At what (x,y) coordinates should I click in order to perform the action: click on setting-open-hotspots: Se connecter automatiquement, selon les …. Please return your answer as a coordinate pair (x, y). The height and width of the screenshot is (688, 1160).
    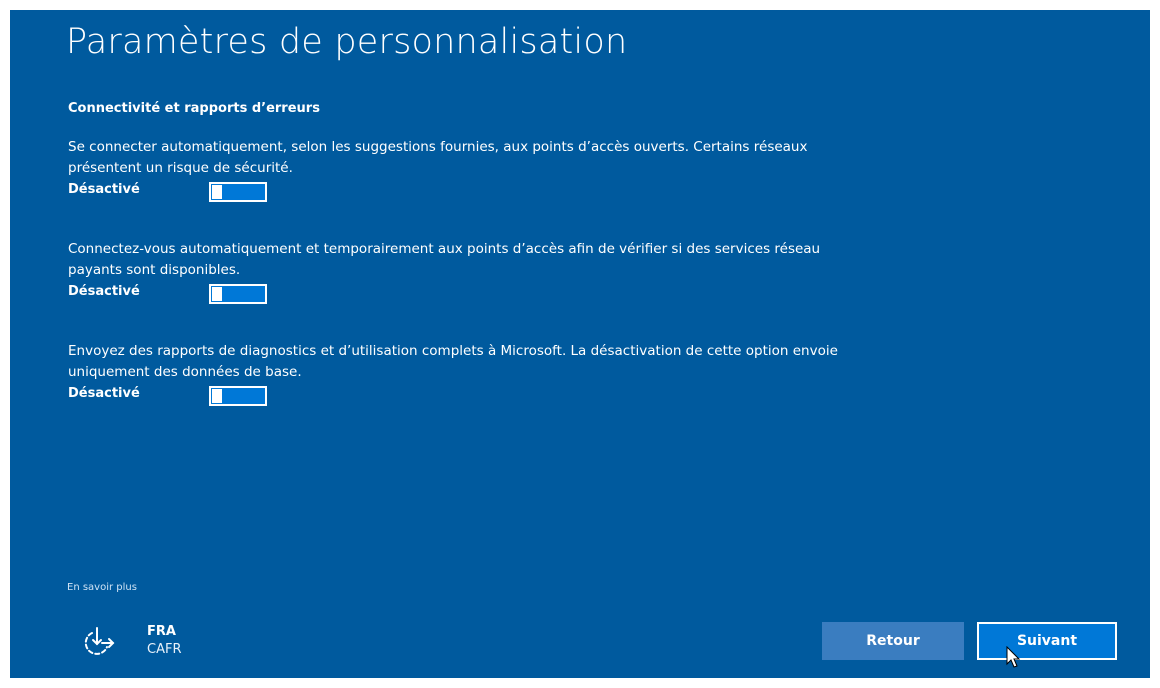
    Looking at the image, I should click on (458, 170).